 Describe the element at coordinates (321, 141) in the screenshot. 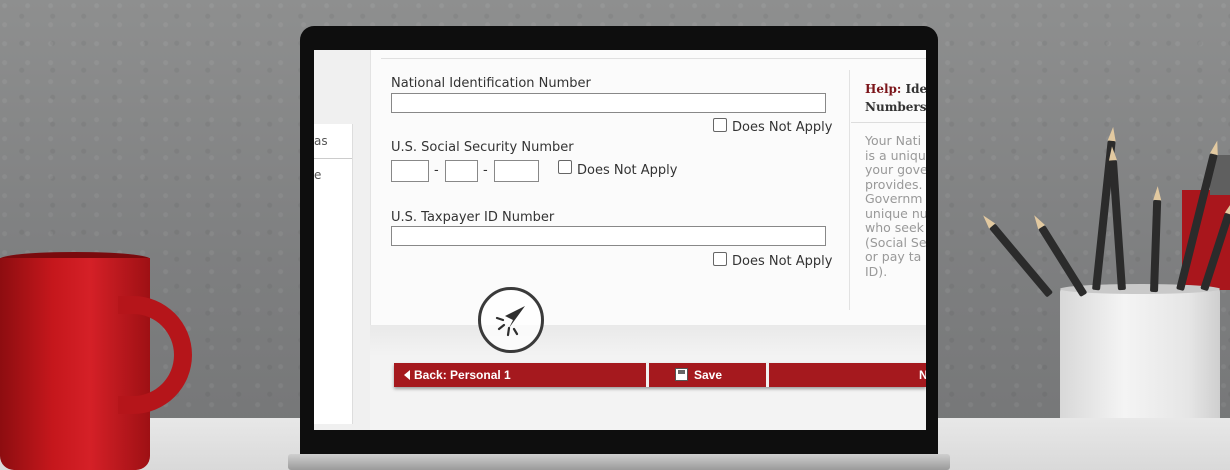

I see `sidebar-item: as` at that location.